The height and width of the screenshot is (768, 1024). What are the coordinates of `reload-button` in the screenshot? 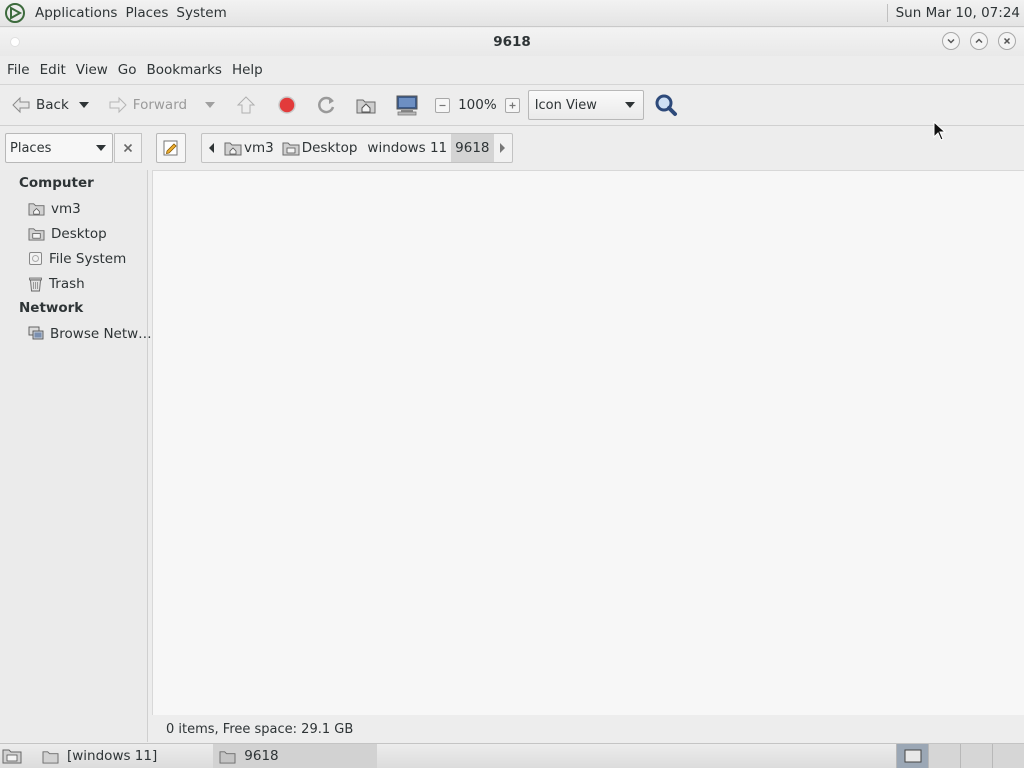 It's located at (326, 105).